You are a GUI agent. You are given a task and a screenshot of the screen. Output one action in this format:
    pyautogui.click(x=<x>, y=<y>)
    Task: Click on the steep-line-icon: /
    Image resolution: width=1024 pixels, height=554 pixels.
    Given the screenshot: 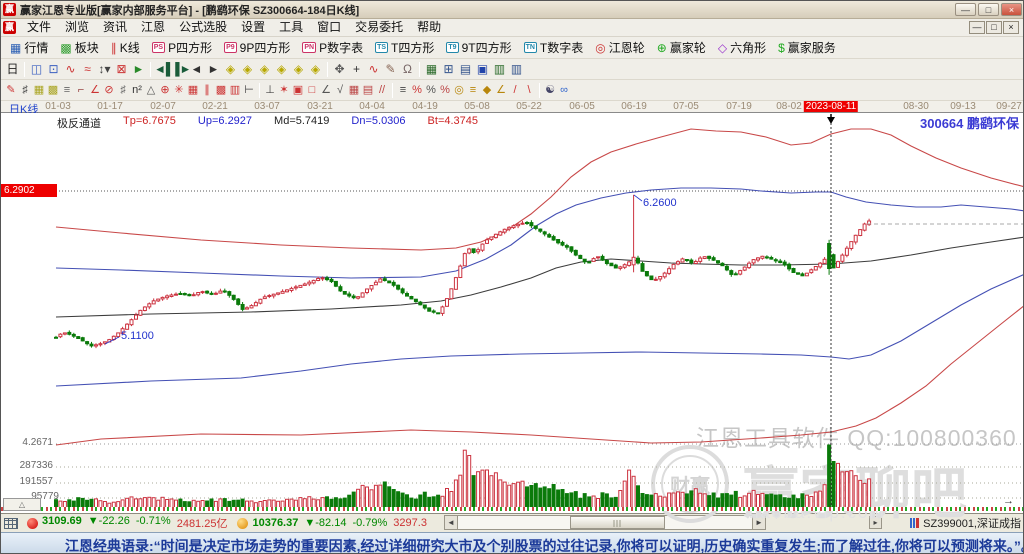 What is the action you would take?
    pyautogui.click(x=515, y=90)
    